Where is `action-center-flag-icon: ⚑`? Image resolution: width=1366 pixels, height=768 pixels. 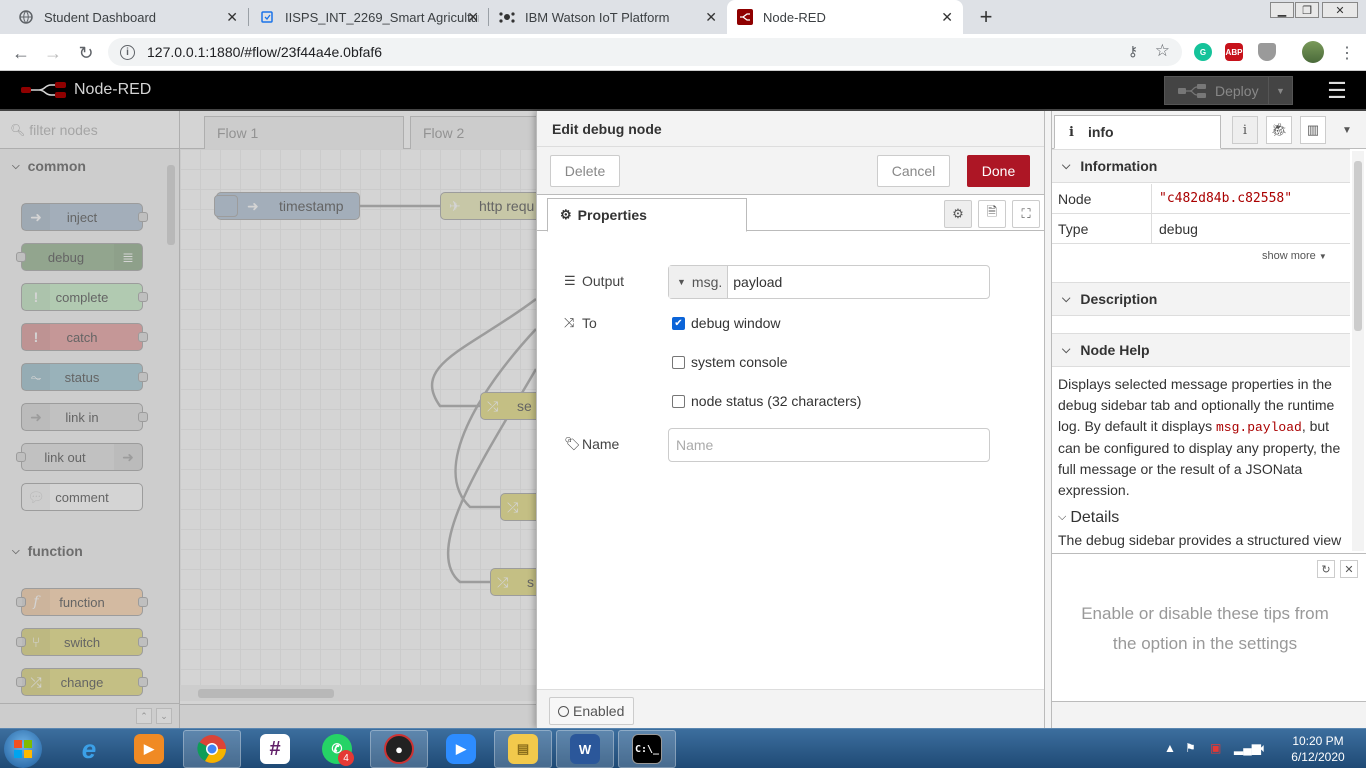
action-center-flag-icon: ⚑ is located at coordinates (1190, 748).